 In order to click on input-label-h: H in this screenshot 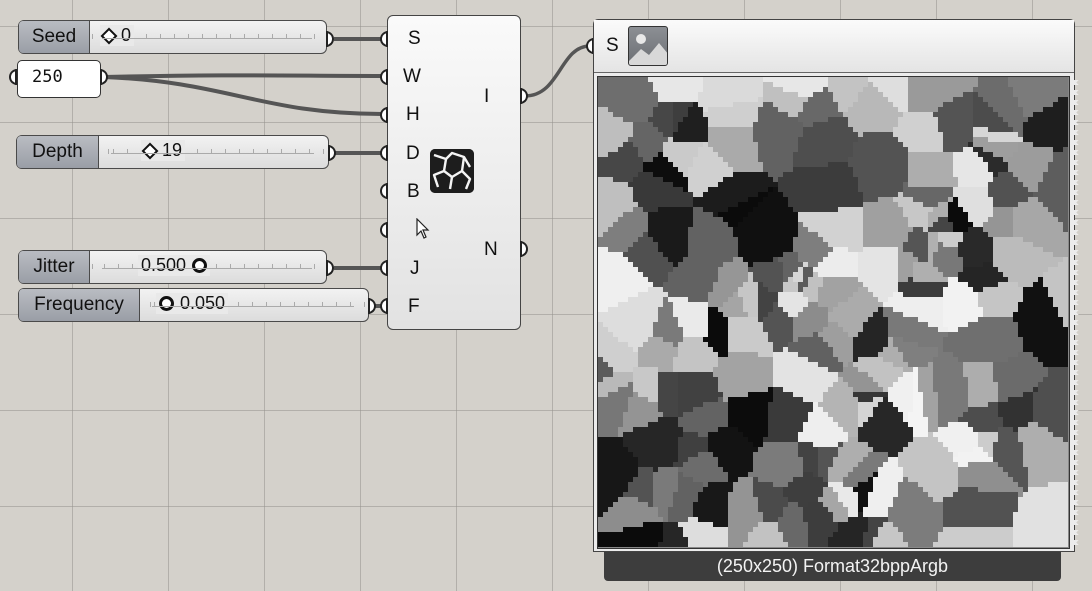, I will do `click(413, 114)`.